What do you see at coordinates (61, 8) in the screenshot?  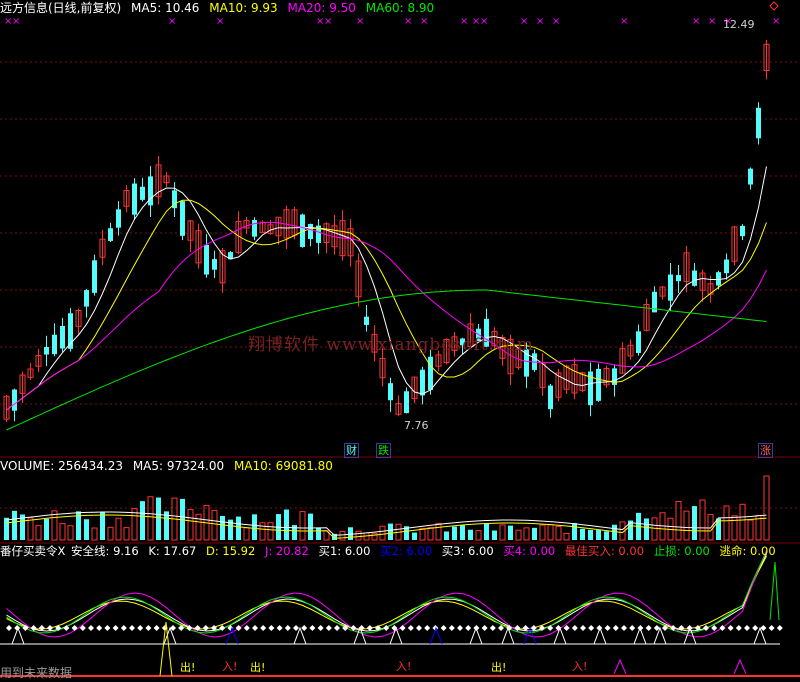 I see `stock-name: 远方信息(日线,前复权)` at bounding box center [61, 8].